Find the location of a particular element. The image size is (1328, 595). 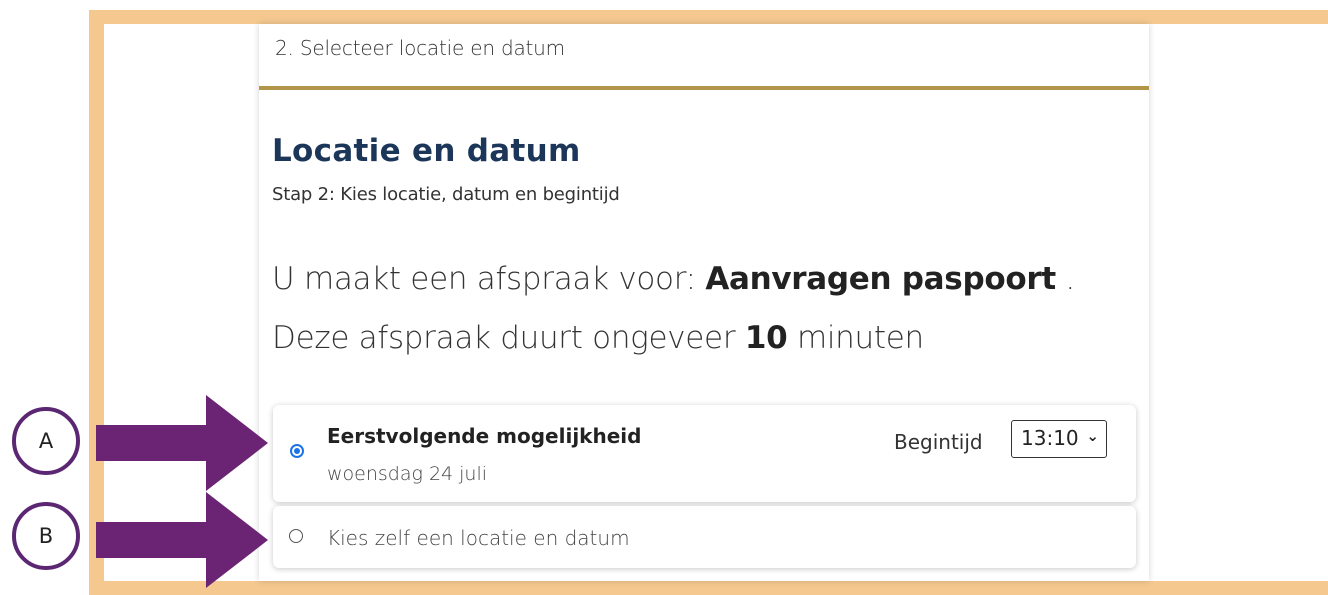

page-subtitle: Stap 2: Kies locatie, datum en begintijd is located at coordinates (446, 194).